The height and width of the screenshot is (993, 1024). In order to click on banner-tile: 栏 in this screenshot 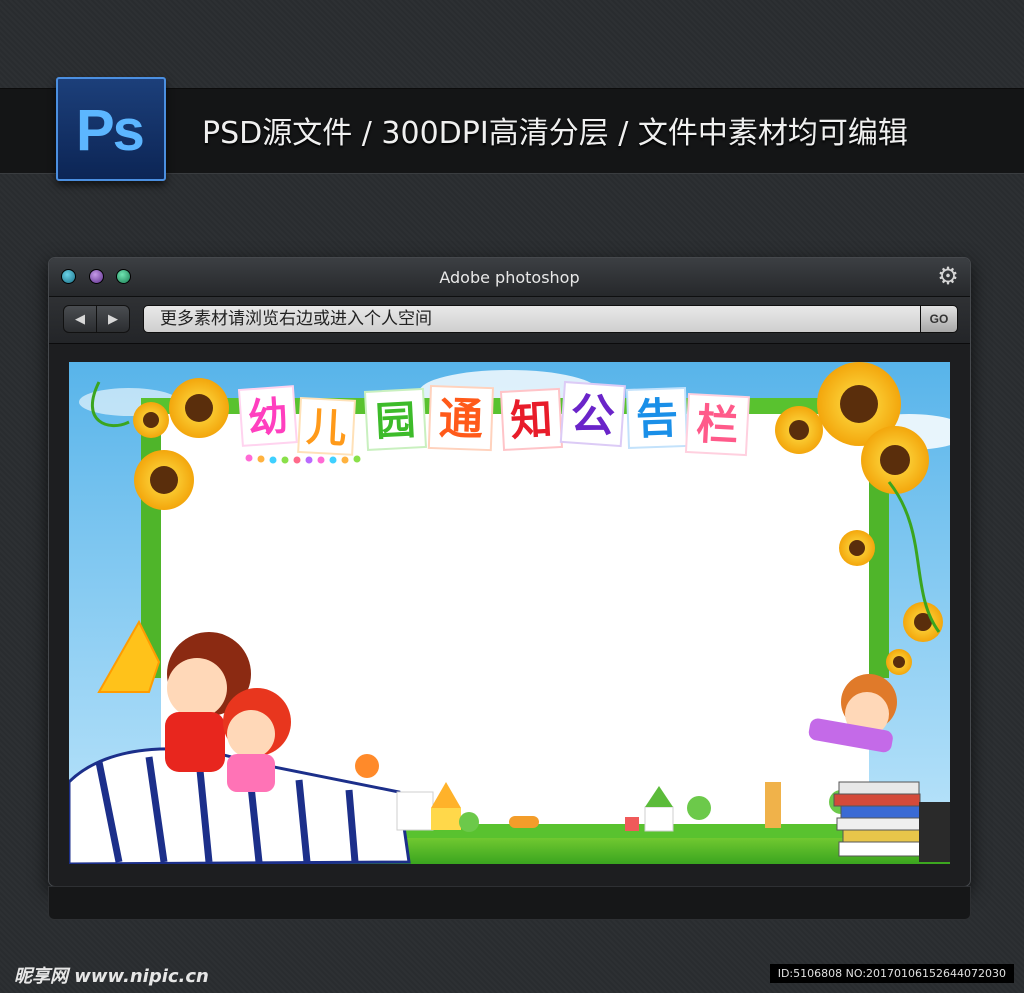, I will do `click(717, 424)`.